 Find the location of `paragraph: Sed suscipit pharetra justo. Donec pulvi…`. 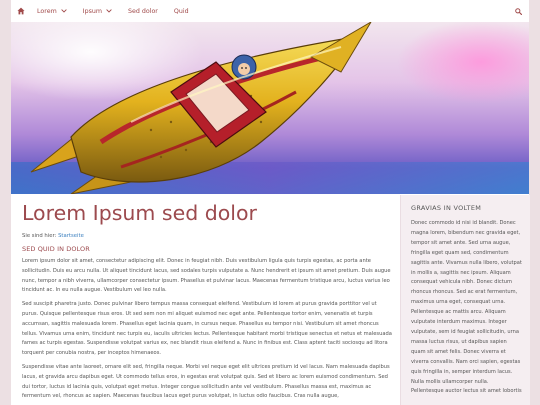

paragraph: Sed suscipit pharetra justo. Donec pulvi… is located at coordinates (207, 329).